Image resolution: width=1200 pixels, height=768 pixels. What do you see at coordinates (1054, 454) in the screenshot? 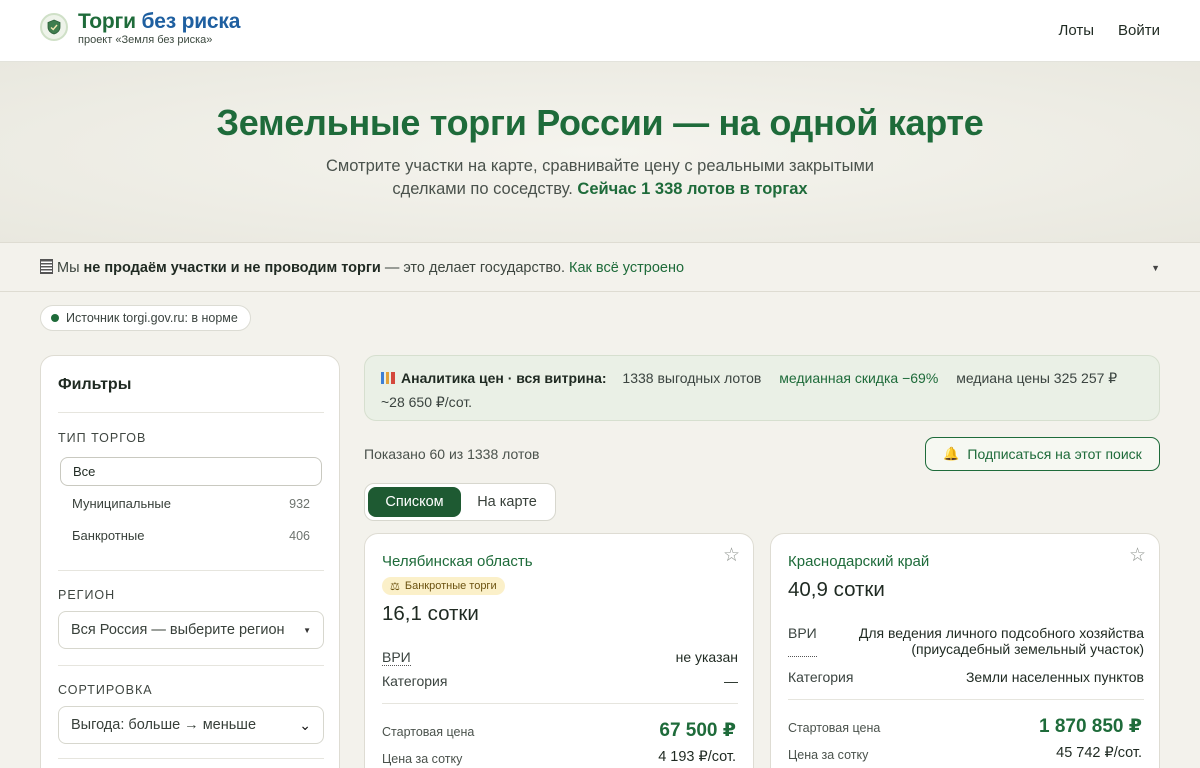
I see `subscribe-label: Подписаться на этот поиск` at bounding box center [1054, 454].